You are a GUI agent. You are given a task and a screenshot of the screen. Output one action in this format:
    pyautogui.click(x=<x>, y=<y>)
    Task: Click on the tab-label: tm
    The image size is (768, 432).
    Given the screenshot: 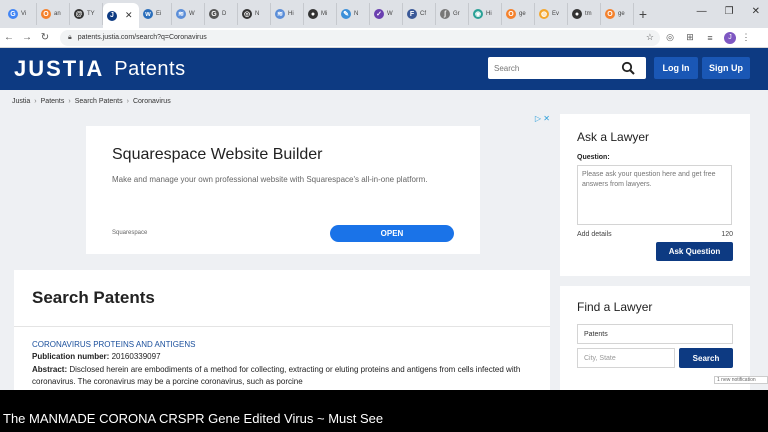 What is the action you would take?
    pyautogui.click(x=588, y=14)
    